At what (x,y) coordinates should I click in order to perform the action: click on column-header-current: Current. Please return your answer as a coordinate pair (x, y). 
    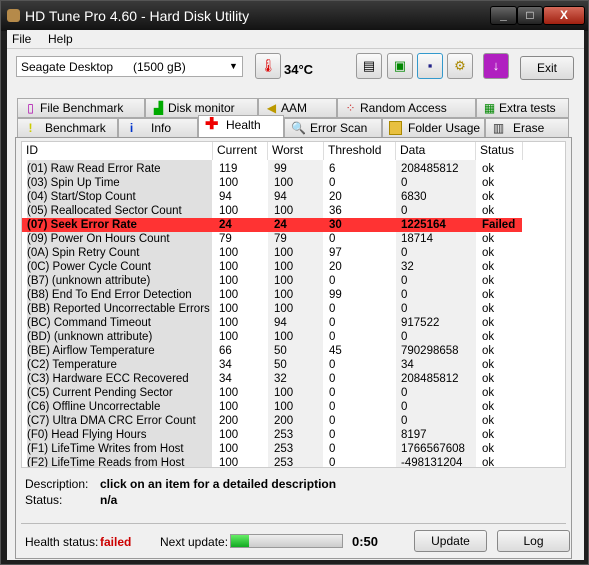
    Looking at the image, I should click on (240, 151).